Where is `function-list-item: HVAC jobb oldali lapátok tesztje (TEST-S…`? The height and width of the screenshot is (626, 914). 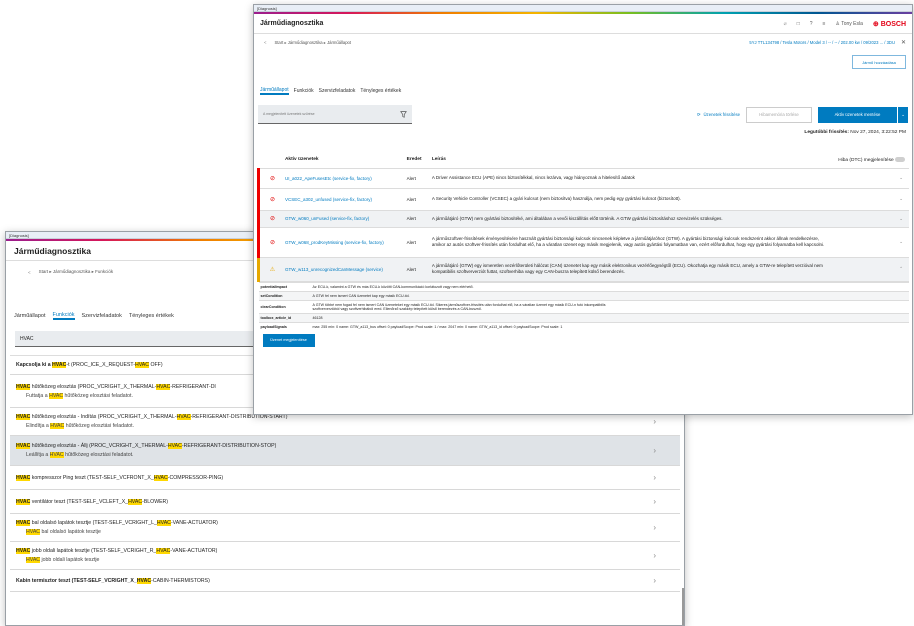
function-list-item: HVAC jobb oldali lapátok tesztje (TEST-S… is located at coordinates (345, 556).